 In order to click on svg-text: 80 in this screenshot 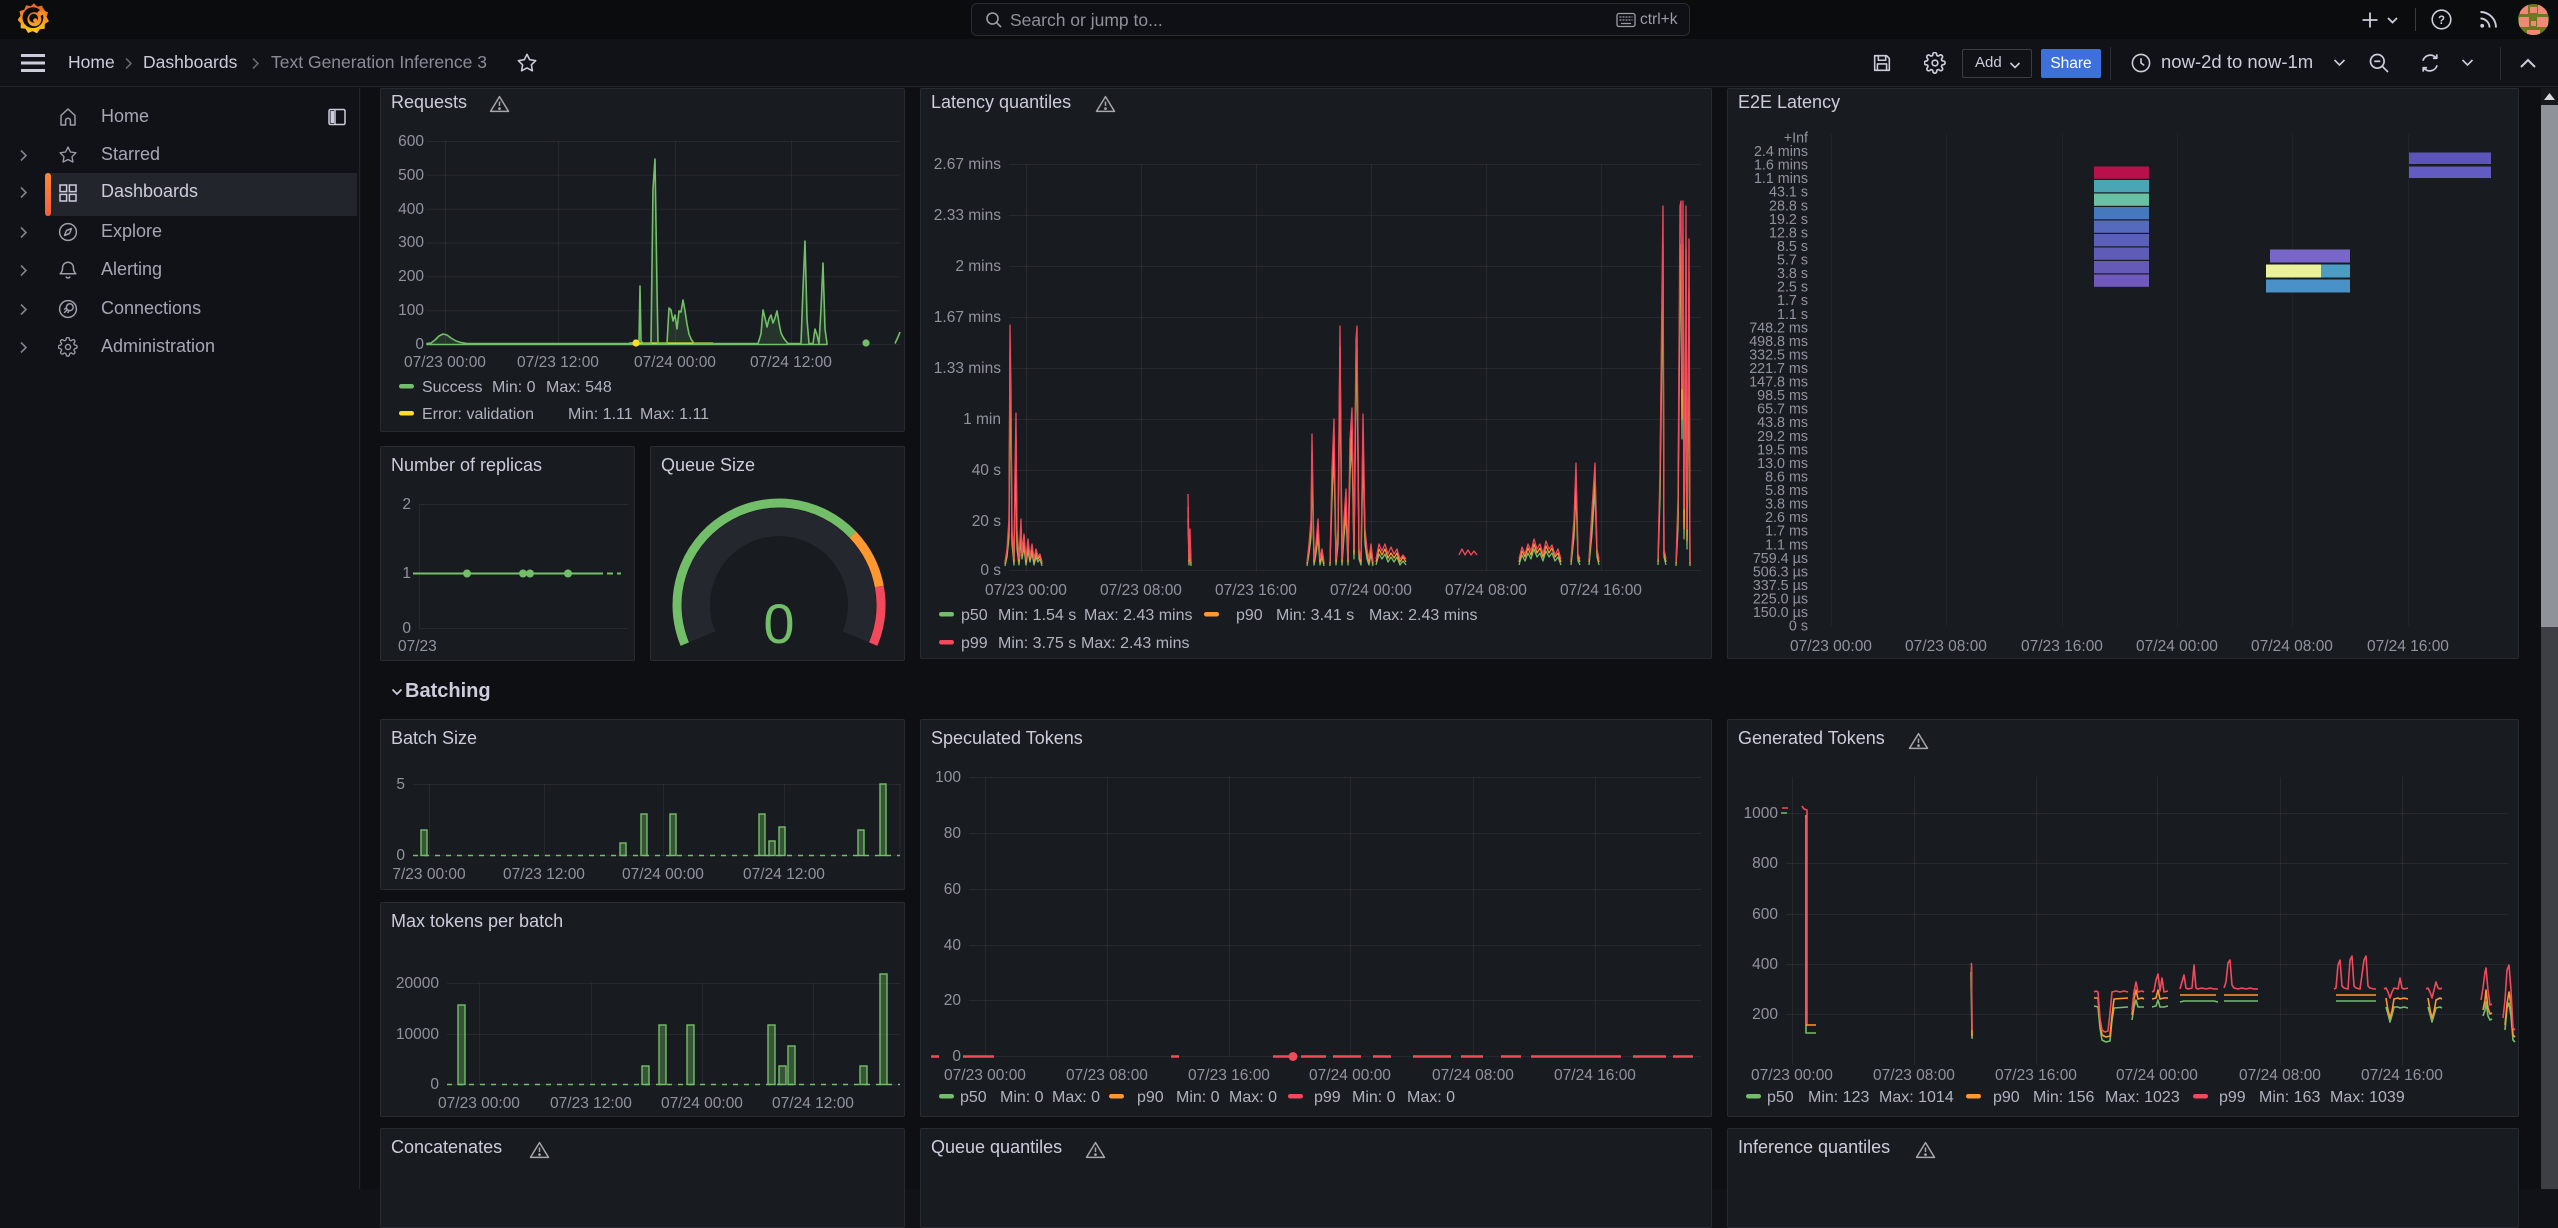, I will do `click(953, 833)`.